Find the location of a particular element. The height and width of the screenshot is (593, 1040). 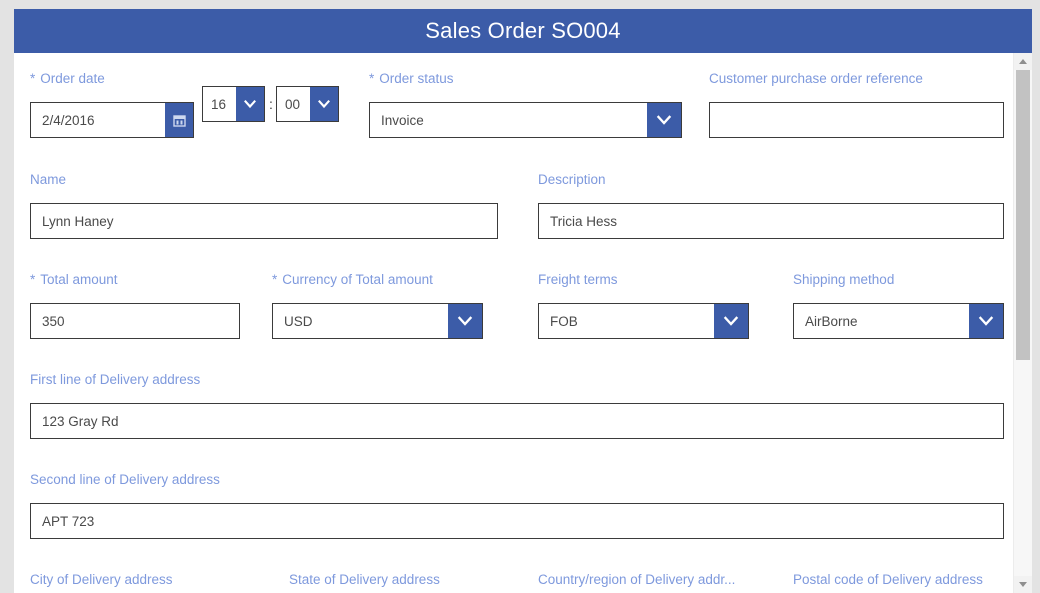

order-hour-value: 16 is located at coordinates (219, 104).